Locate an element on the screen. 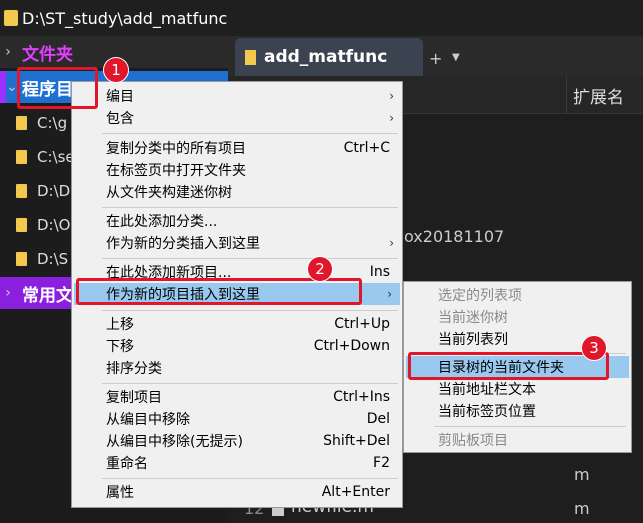 This screenshot has width=643, height=523. chevron-down-icon: ⌄ is located at coordinates (12, 87).